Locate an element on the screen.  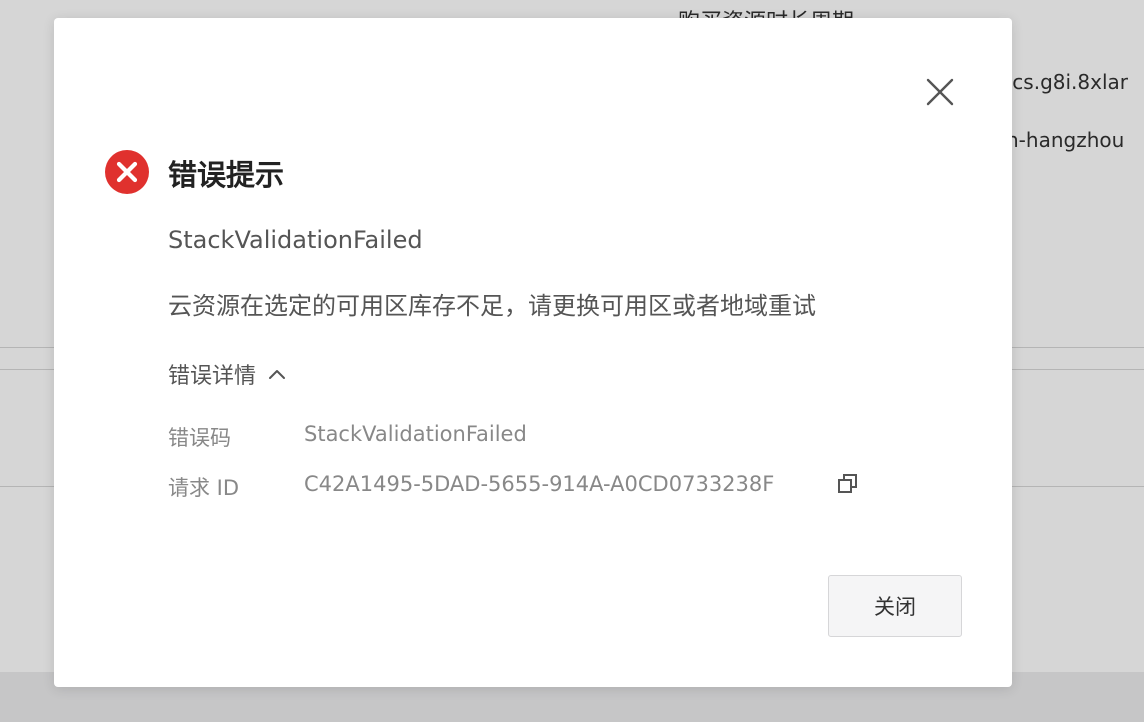
details-toggle-label: 错误详情 is located at coordinates (212, 376).